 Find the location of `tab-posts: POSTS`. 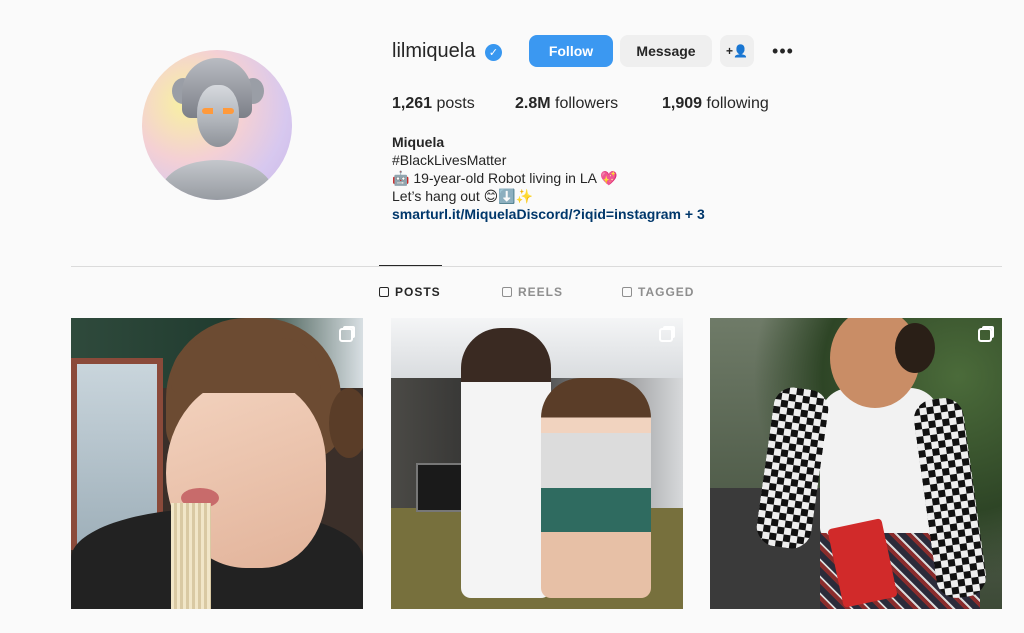

tab-posts: POSTS is located at coordinates (410, 292).